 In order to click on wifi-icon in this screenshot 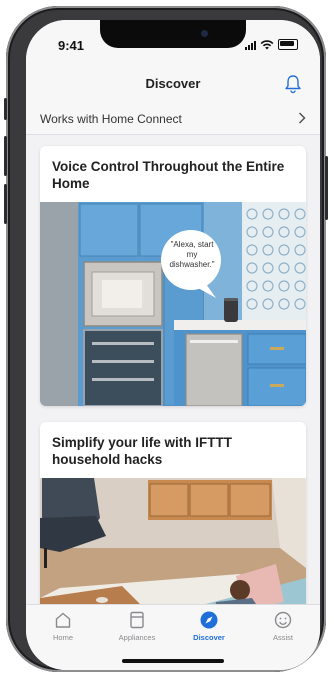, I will do `click(267, 45)`.